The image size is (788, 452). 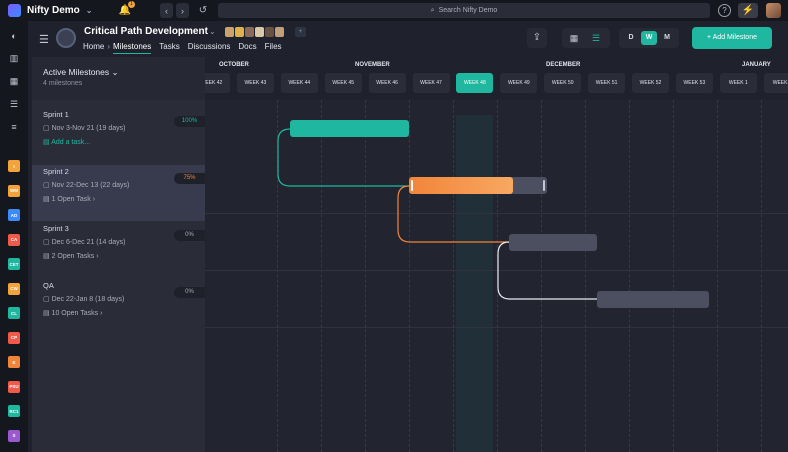 What do you see at coordinates (189, 178) in the screenshot?
I see `milestone-percent: 75%` at bounding box center [189, 178].